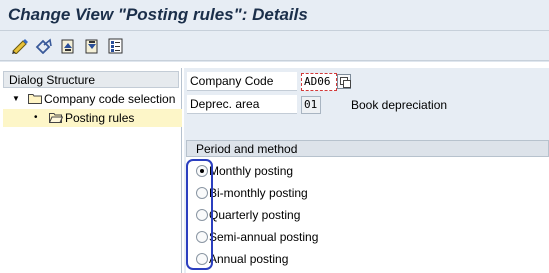  Describe the element at coordinates (319, 82) in the screenshot. I see `company-code-field: AD06` at that location.